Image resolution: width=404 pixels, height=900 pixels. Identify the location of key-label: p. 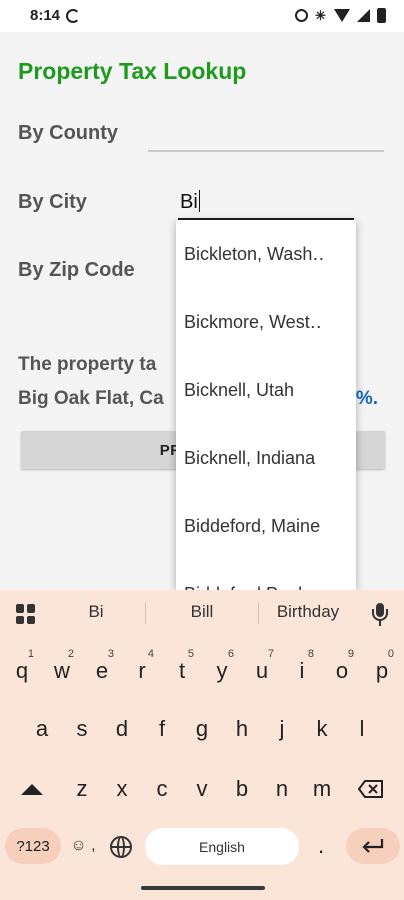
(382, 670).